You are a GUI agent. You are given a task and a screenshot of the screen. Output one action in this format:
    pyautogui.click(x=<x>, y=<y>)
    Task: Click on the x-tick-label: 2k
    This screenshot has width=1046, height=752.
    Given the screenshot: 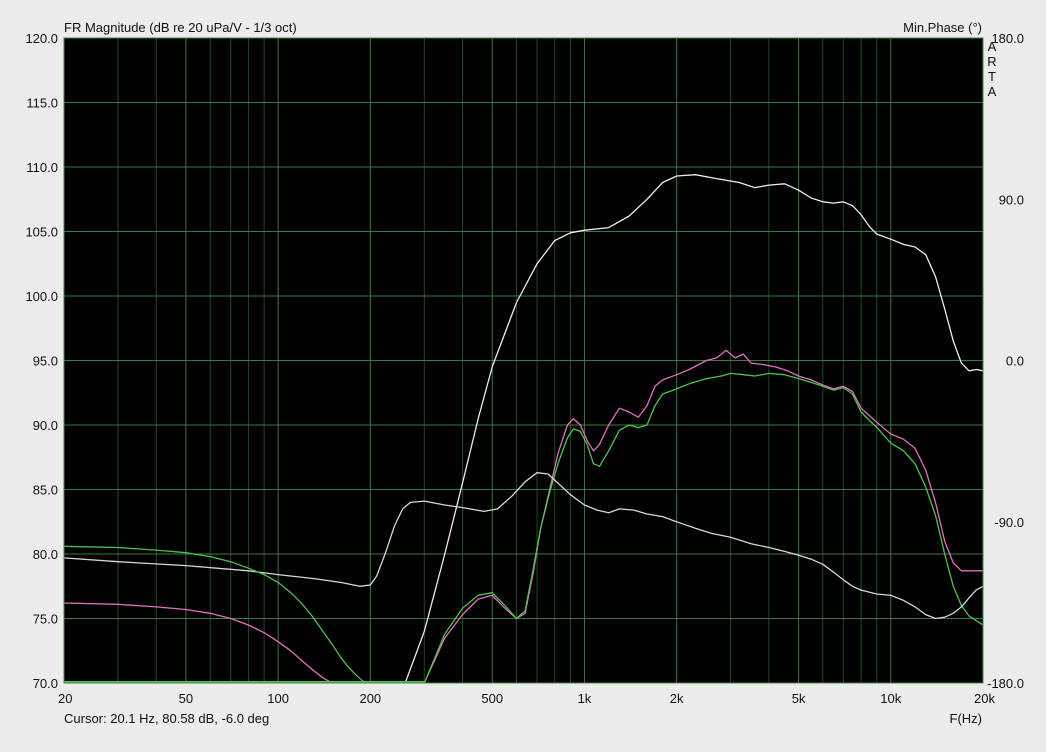 What is the action you would take?
    pyautogui.click(x=677, y=698)
    